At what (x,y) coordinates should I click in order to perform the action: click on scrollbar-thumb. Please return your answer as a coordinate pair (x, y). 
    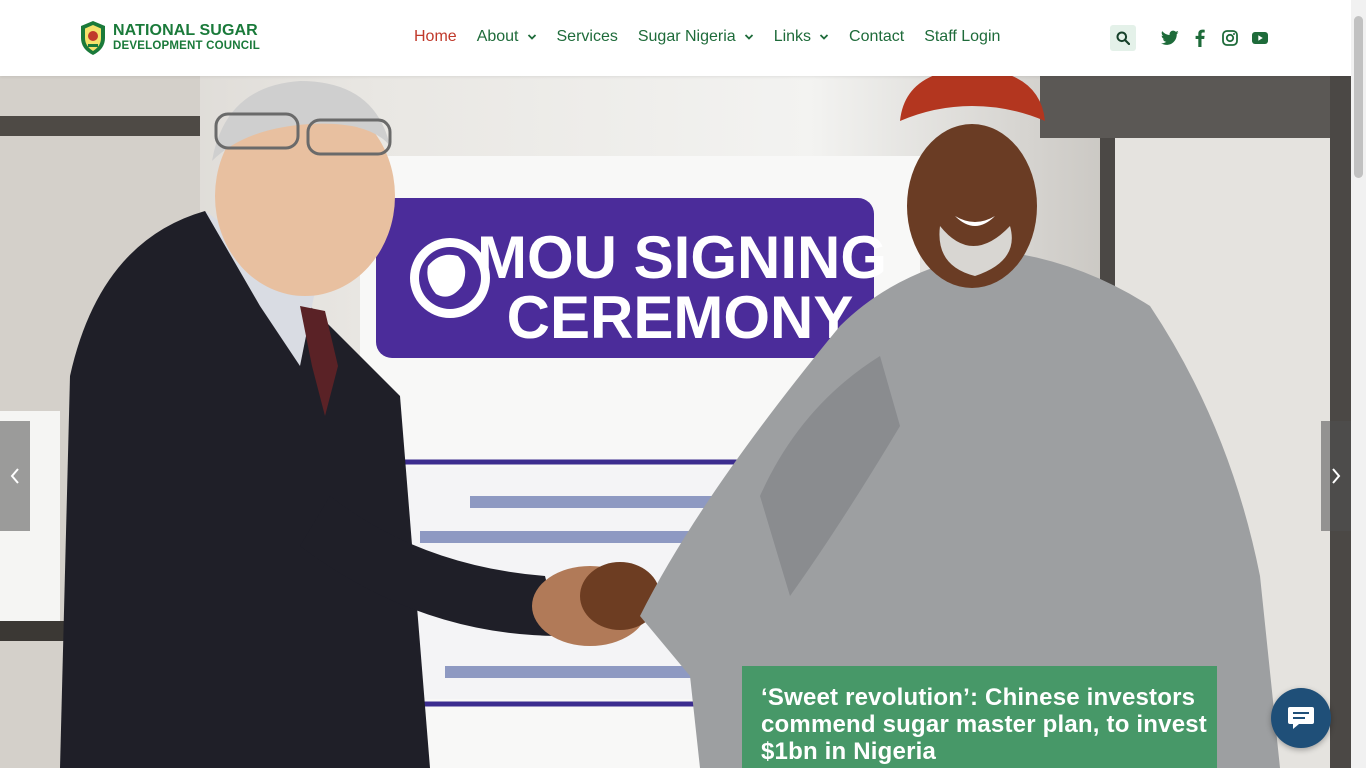
    Looking at the image, I should click on (1358, 97).